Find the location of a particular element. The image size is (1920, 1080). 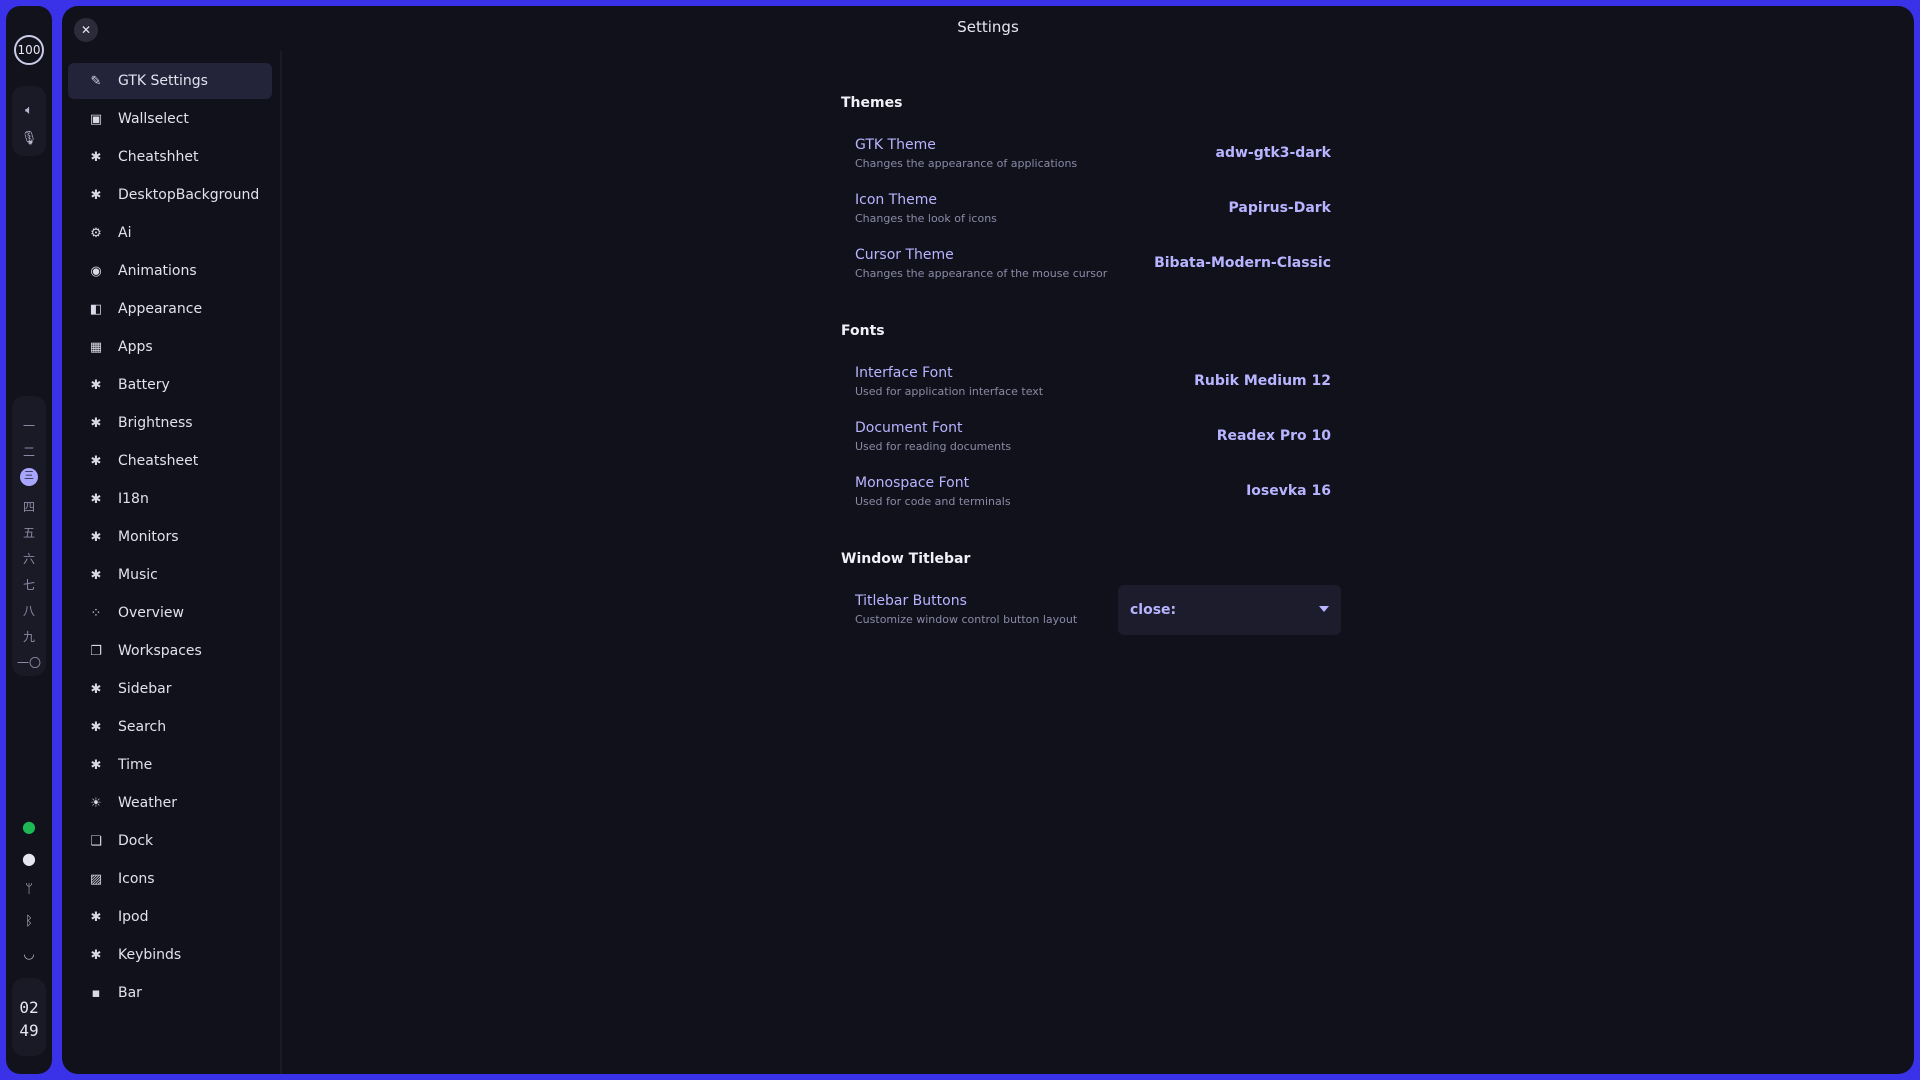

sidebar-item-brightness: ✱ Brightness is located at coordinates (170, 423).